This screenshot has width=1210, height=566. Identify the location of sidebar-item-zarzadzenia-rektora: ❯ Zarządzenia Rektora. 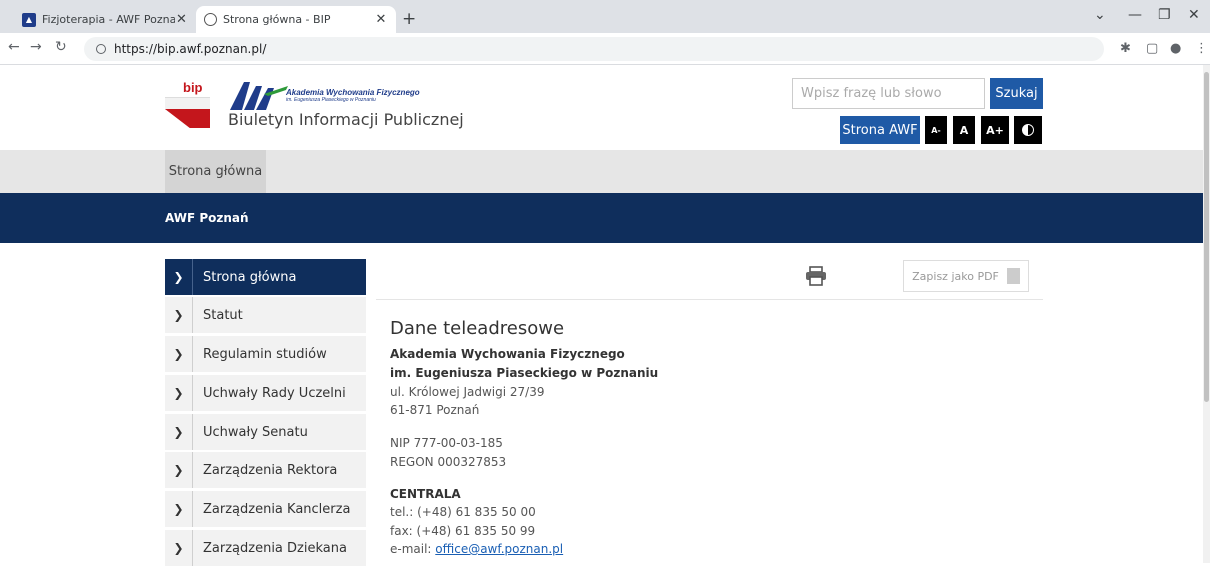
(265, 470).